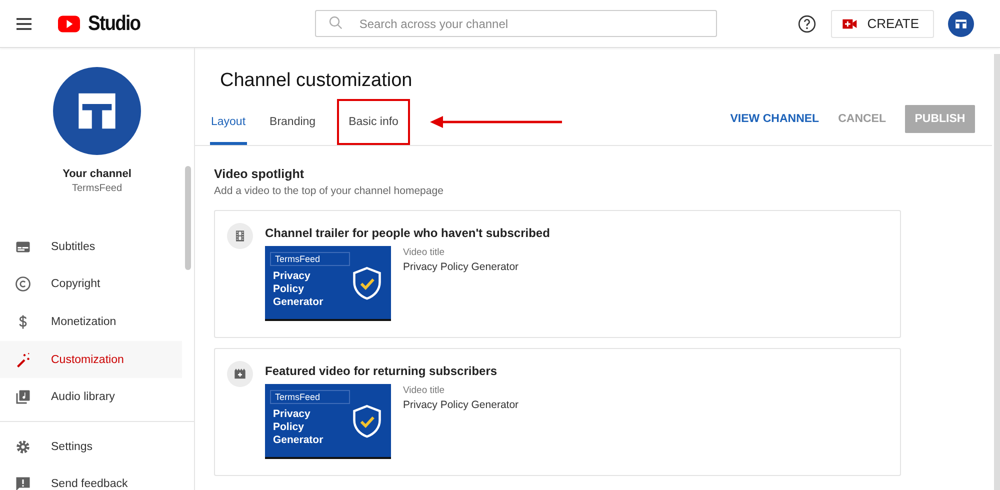 This screenshot has height=490, width=1000. I want to click on sidebar-item: Monetization, so click(91, 322).